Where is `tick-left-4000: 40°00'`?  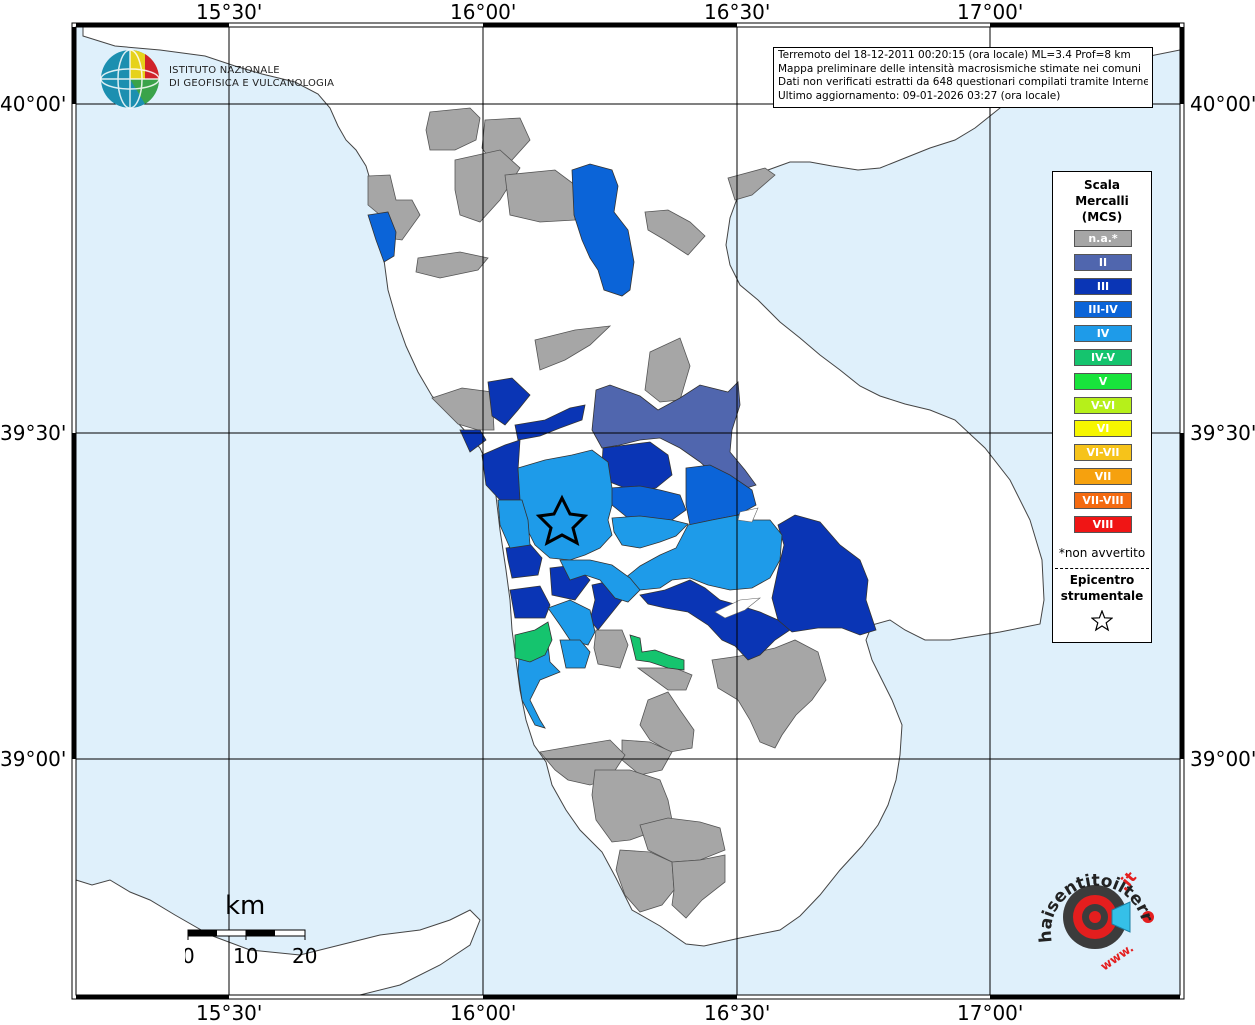
tick-left-4000: 40°00' is located at coordinates (33, 104).